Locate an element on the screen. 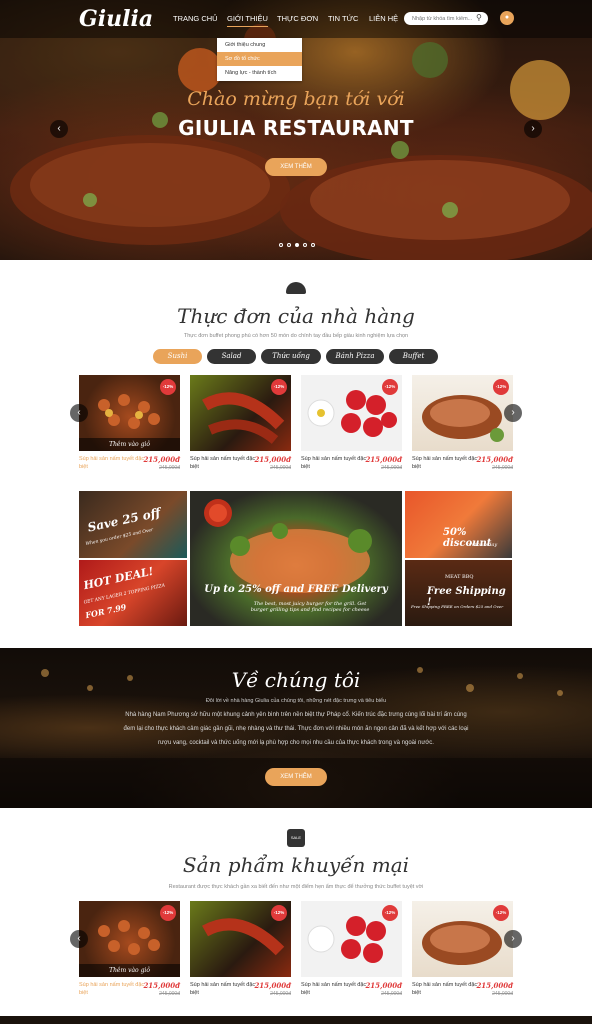 The height and width of the screenshot is (1024, 592). tab-drinks: Thức uống is located at coordinates (291, 356).